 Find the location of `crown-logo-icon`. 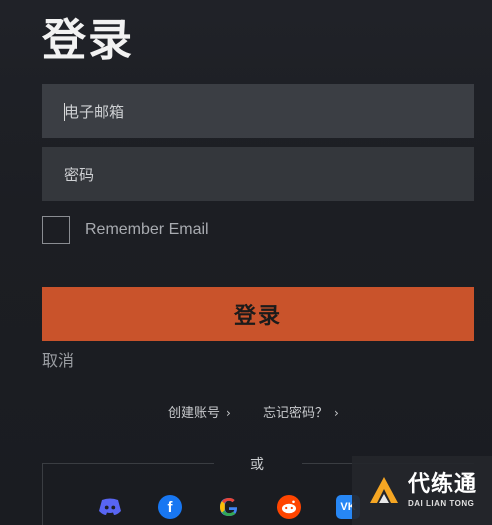

crown-logo-icon is located at coordinates (384, 489).